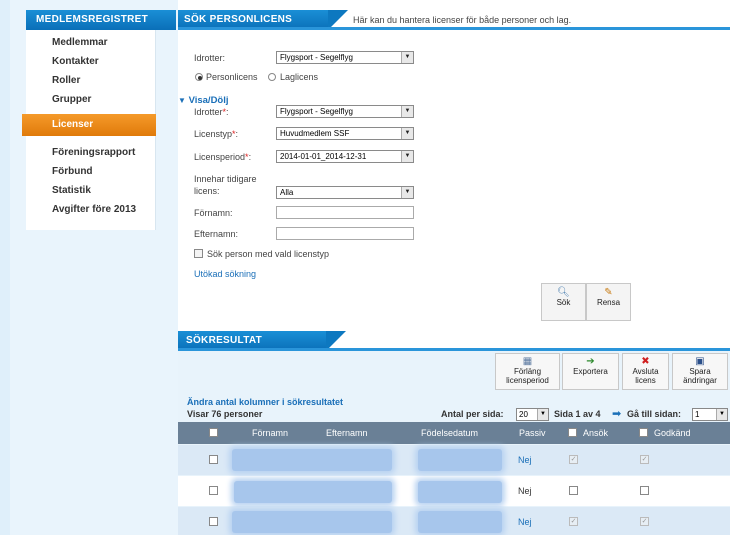  Describe the element at coordinates (345, 212) in the screenshot. I see `fornamn-input` at that location.